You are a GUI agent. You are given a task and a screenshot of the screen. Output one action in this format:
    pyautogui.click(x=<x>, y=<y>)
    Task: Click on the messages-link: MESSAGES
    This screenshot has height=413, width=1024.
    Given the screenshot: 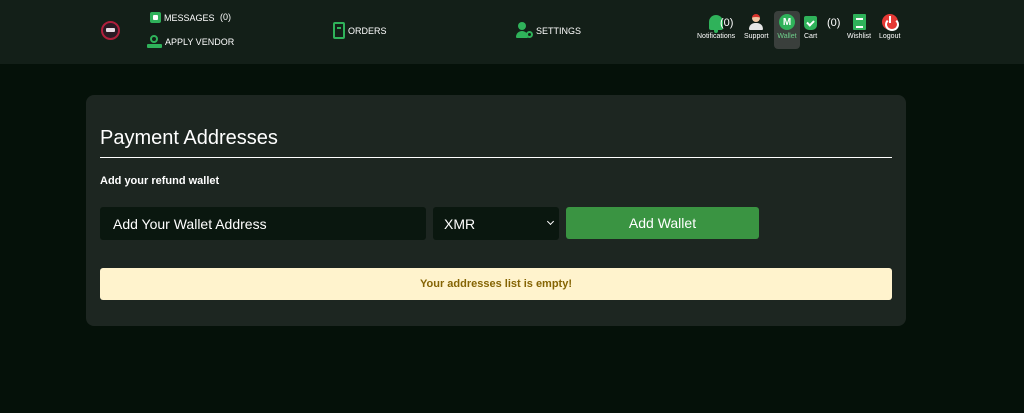 What is the action you would take?
    pyautogui.click(x=182, y=17)
    